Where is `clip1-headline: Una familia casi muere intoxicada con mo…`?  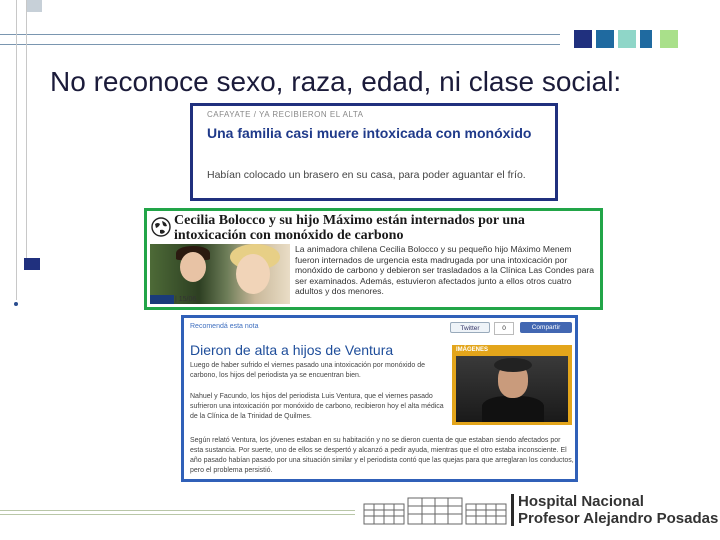
clip1-headline: Una familia casi muere intoxicada con mo… is located at coordinates (377, 133).